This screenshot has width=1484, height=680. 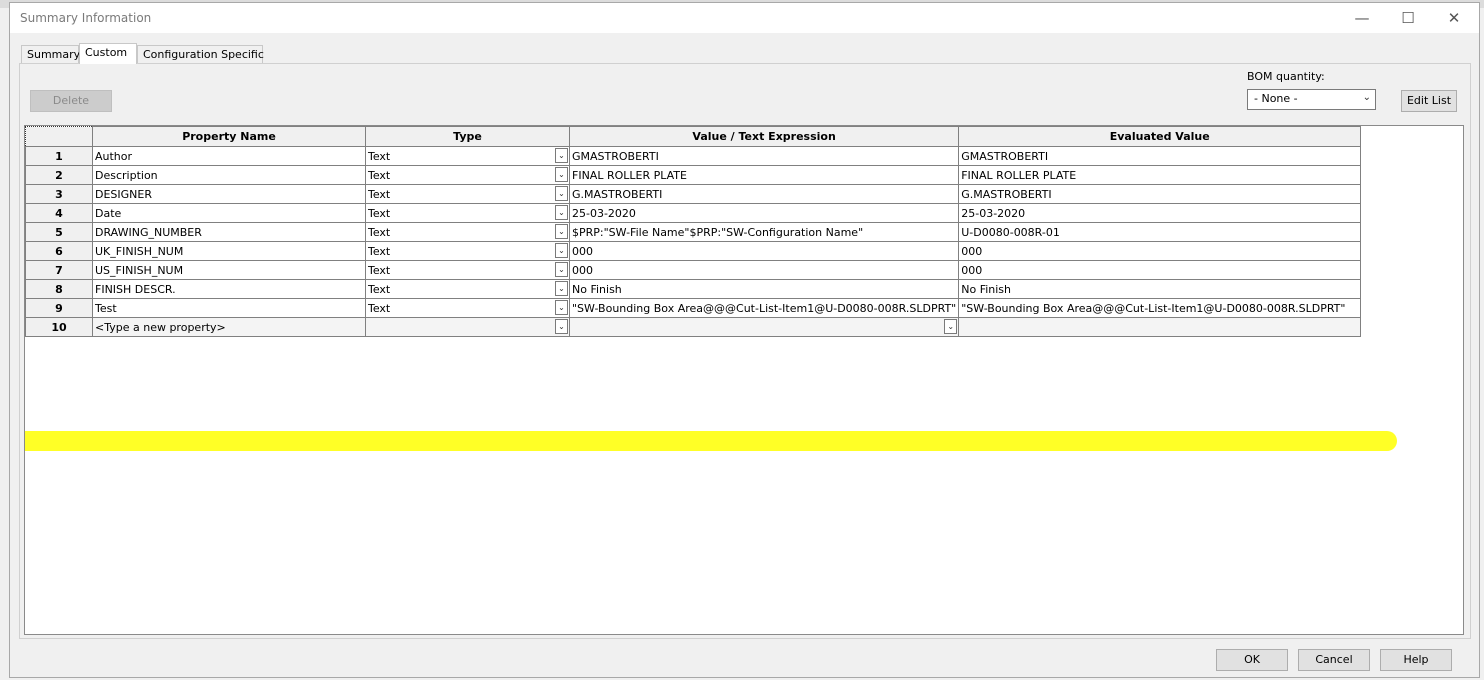 I want to click on new-property-name-cell: <Type a new property>, so click(x=229, y=327).